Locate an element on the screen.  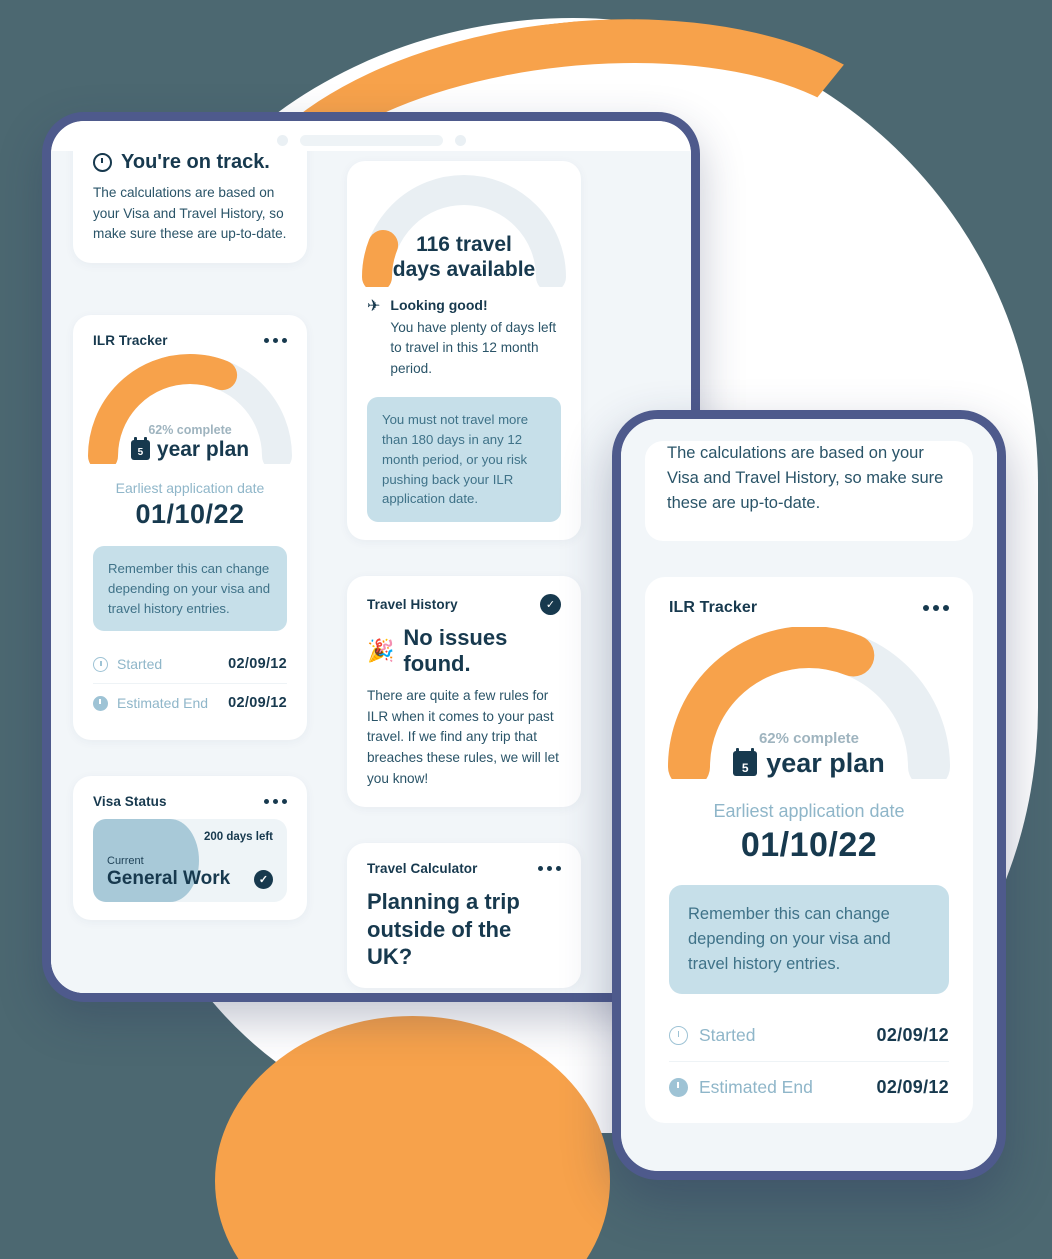
visa-status-chip: 200 days left Current General Work ✓ is located at coordinates (190, 861).